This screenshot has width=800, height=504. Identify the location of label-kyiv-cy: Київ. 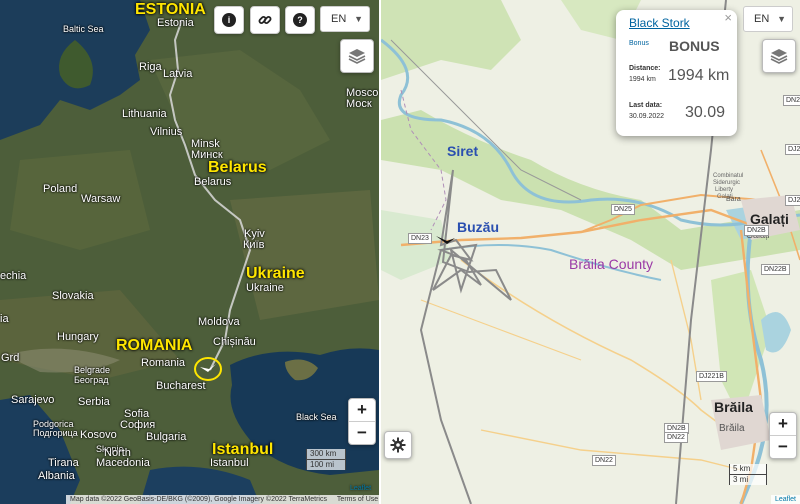
(254, 245).